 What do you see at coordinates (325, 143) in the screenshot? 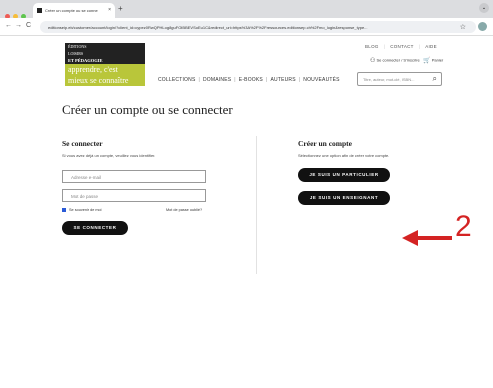
I see `register-heading: Créer un compte` at bounding box center [325, 143].